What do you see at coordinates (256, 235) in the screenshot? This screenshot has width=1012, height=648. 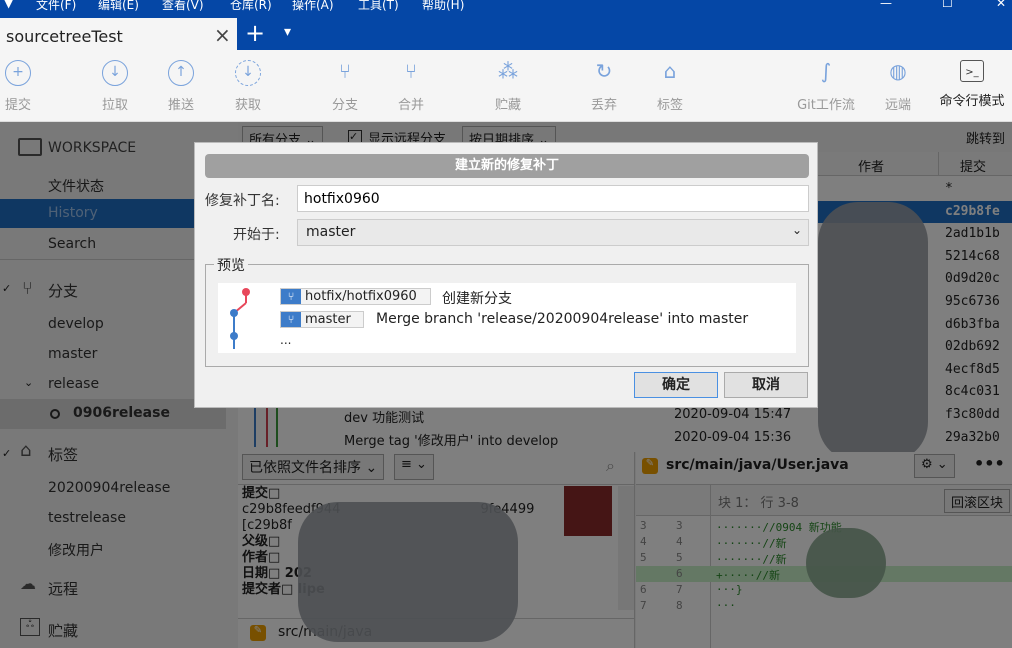 I see `start-at-label: 开始于:` at bounding box center [256, 235].